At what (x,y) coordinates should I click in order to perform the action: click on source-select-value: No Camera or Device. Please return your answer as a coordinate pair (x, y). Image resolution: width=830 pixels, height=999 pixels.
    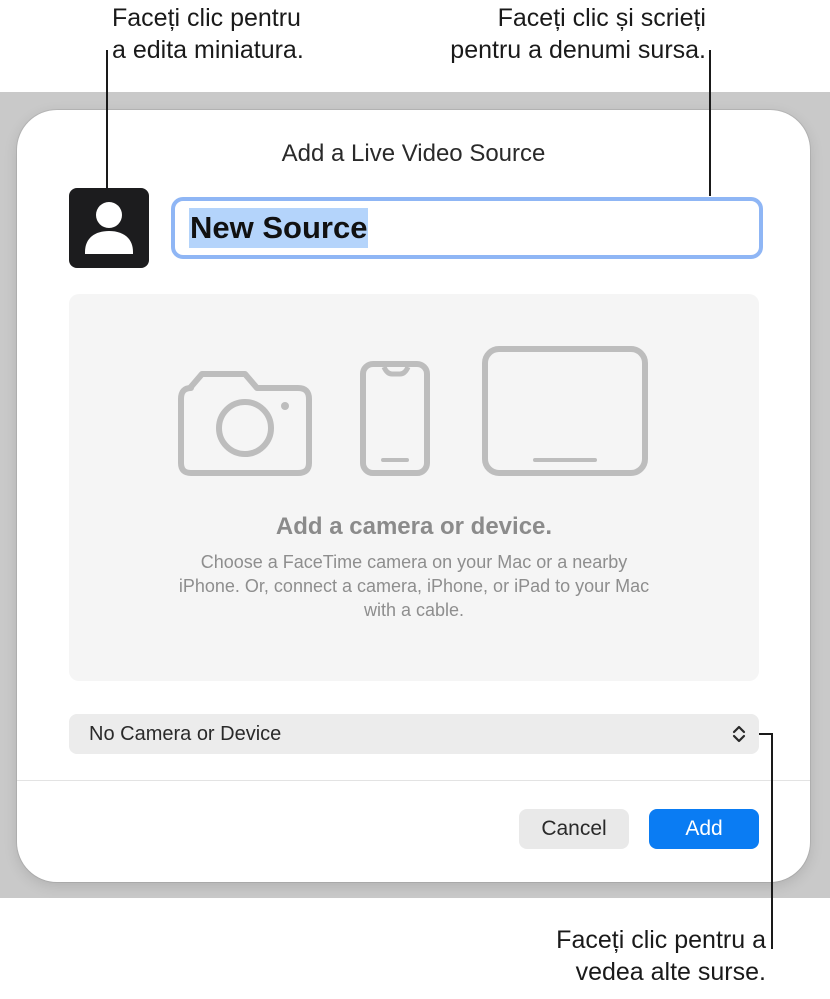
    Looking at the image, I should click on (185, 733).